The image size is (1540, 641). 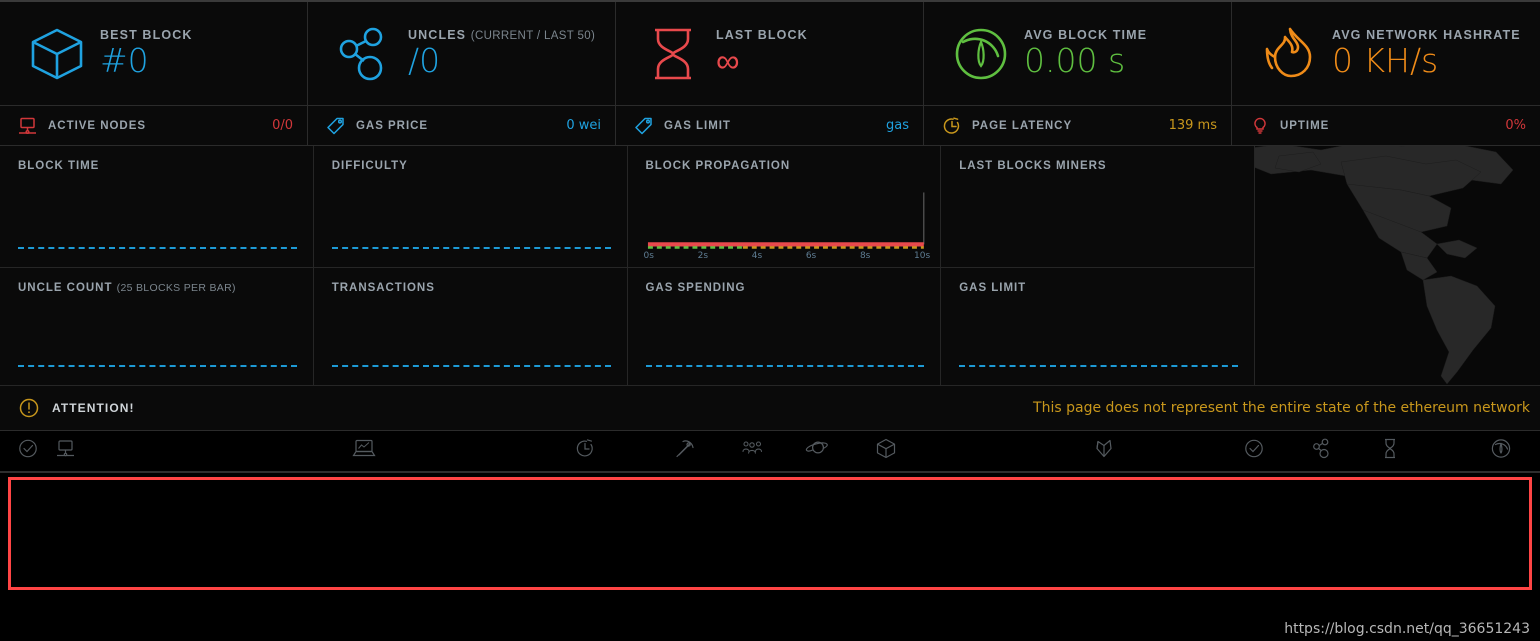 What do you see at coordinates (1022, 125) in the screenshot?
I see `small-stat-label: PAGE LATENCY` at bounding box center [1022, 125].